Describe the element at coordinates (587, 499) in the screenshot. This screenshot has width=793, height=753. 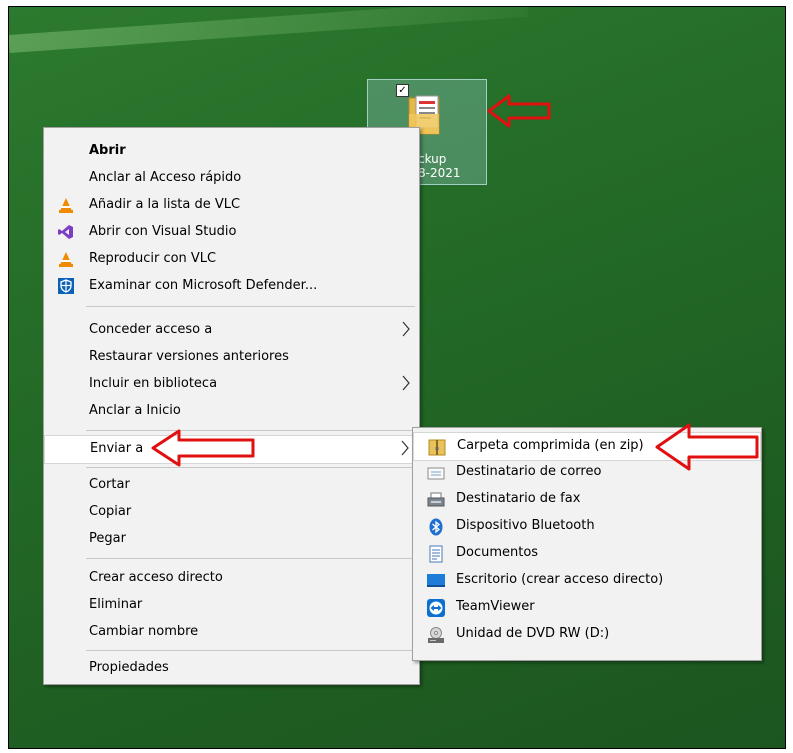
I see `submenu-item-destinatario-fax: Destinatario de fax` at that location.